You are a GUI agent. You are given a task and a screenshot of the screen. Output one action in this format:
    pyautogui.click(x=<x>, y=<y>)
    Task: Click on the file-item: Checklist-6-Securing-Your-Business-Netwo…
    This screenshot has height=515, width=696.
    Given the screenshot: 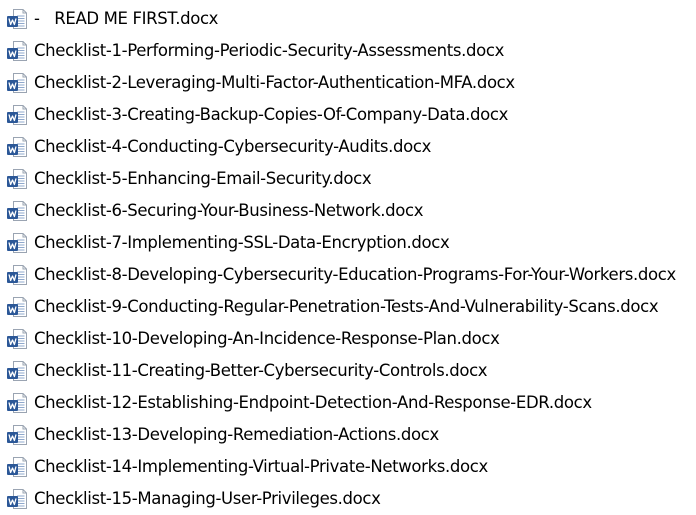 What is the action you would take?
    pyautogui.click(x=348, y=211)
    